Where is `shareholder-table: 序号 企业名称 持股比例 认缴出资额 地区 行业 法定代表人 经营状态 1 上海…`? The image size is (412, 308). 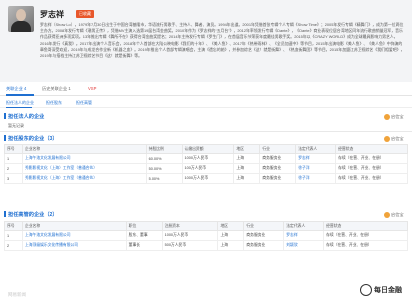 shareholder-table: 序号 企业名称 持股比例 认缴出资额 地区 行业 法定代表人 经营状态 1 上海… is located at coordinates (206, 164).